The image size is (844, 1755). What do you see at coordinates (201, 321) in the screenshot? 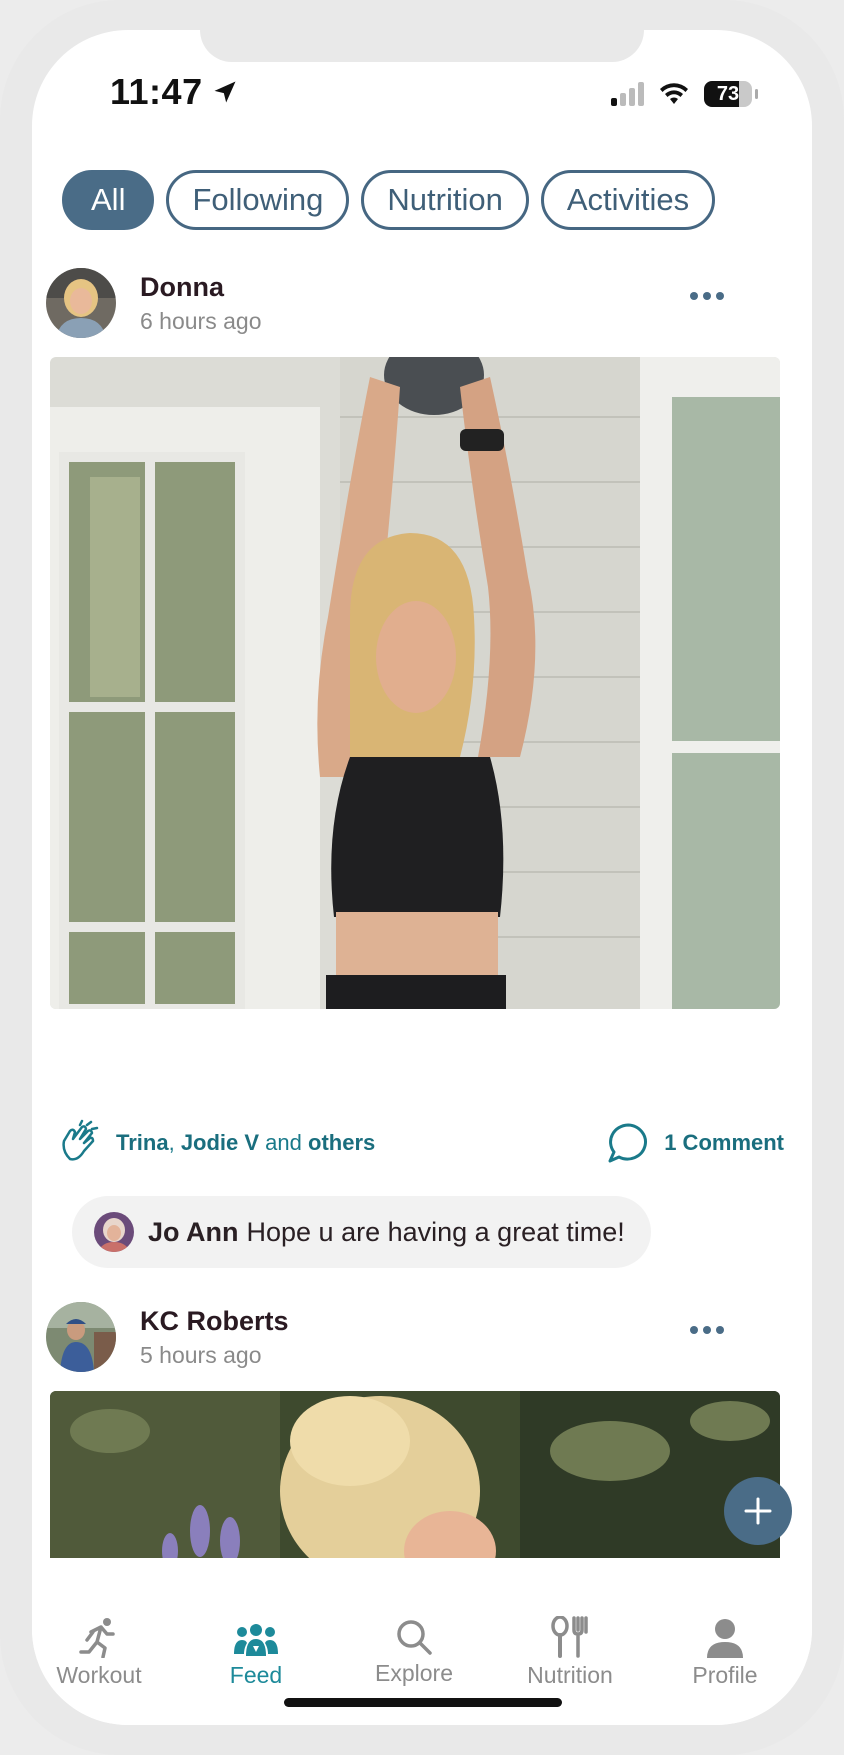
I see `post-timestamp: 6 hours ago` at bounding box center [201, 321].